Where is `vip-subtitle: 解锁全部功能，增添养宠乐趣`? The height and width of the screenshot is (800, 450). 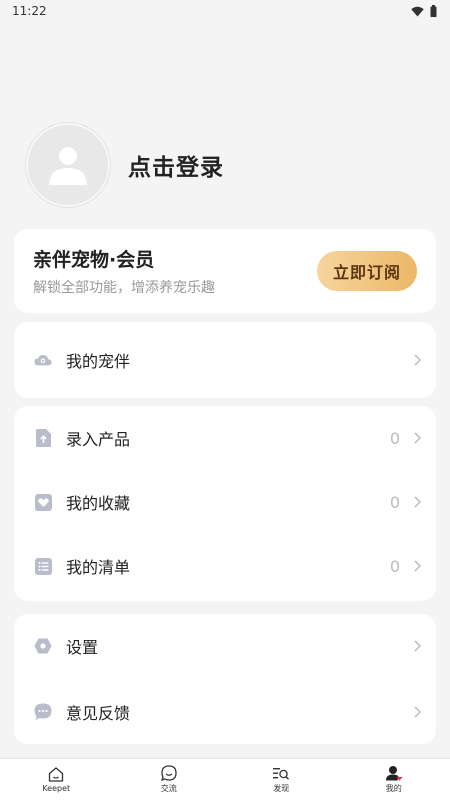 vip-subtitle: 解锁全部功能，增添养宠乐趣 is located at coordinates (124, 288).